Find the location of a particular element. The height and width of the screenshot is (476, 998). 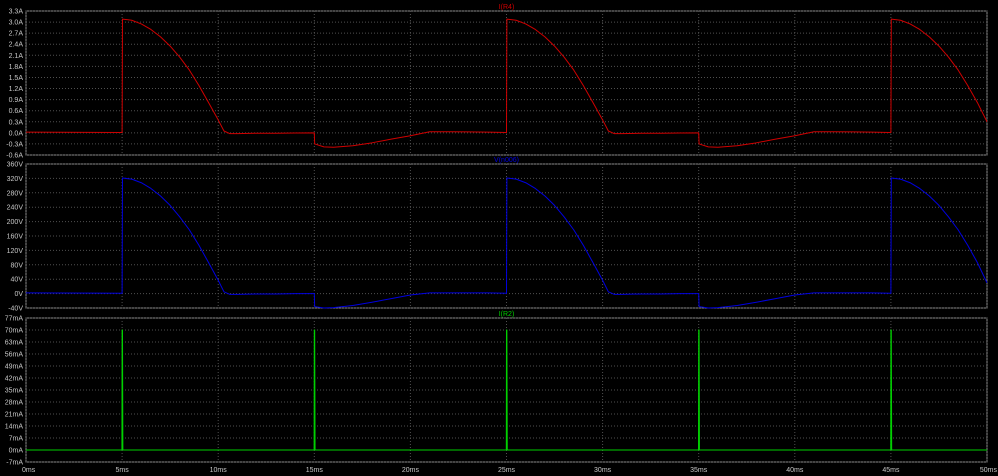

y-tick-label: 77mA is located at coordinates (14, 319).